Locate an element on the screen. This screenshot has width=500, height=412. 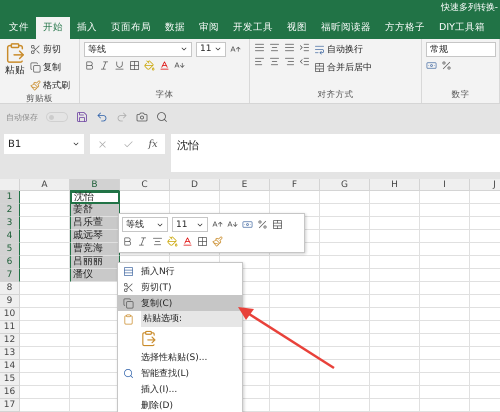
column-header: I is located at coordinates (445, 185).